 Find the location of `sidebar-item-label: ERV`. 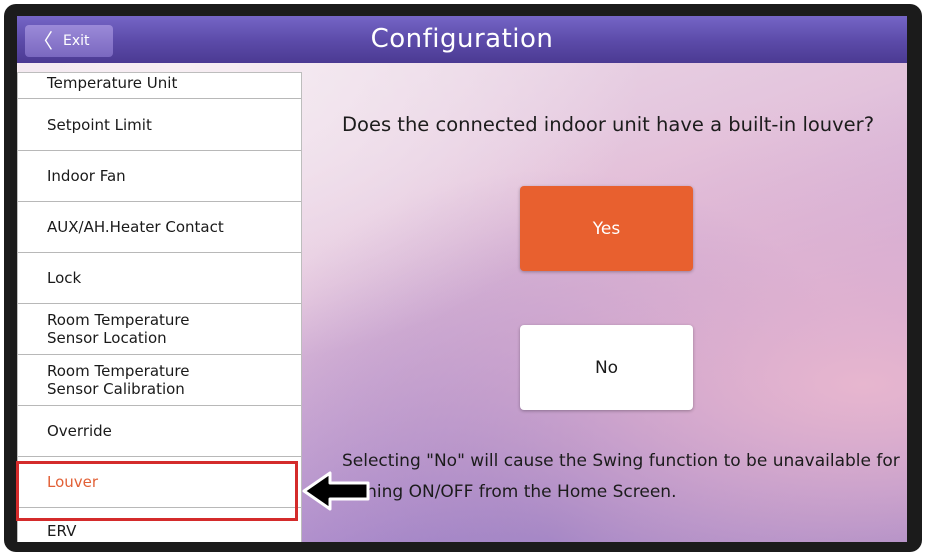

sidebar-item-label: ERV is located at coordinates (62, 531).